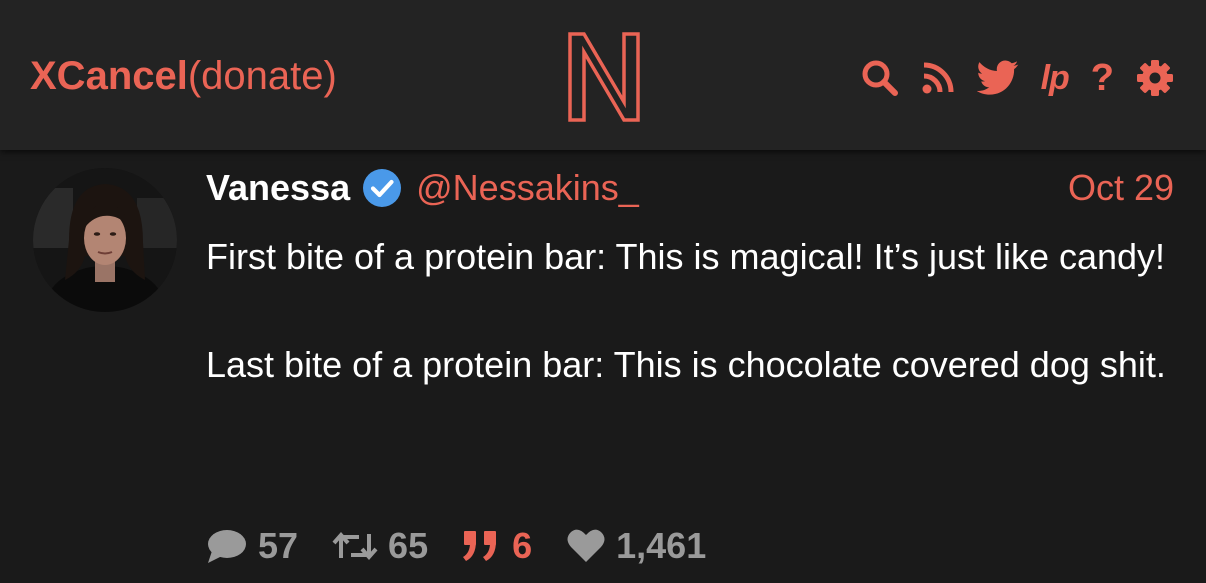  I want to click on twitter-bird-icon, so click(997, 78).